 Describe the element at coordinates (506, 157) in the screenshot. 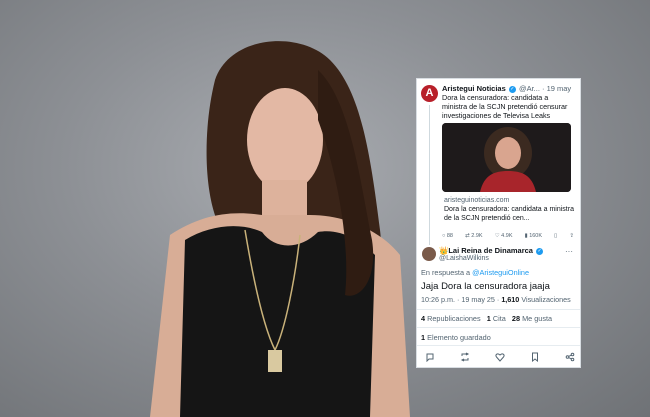

I see `tweet1-media-image` at that location.